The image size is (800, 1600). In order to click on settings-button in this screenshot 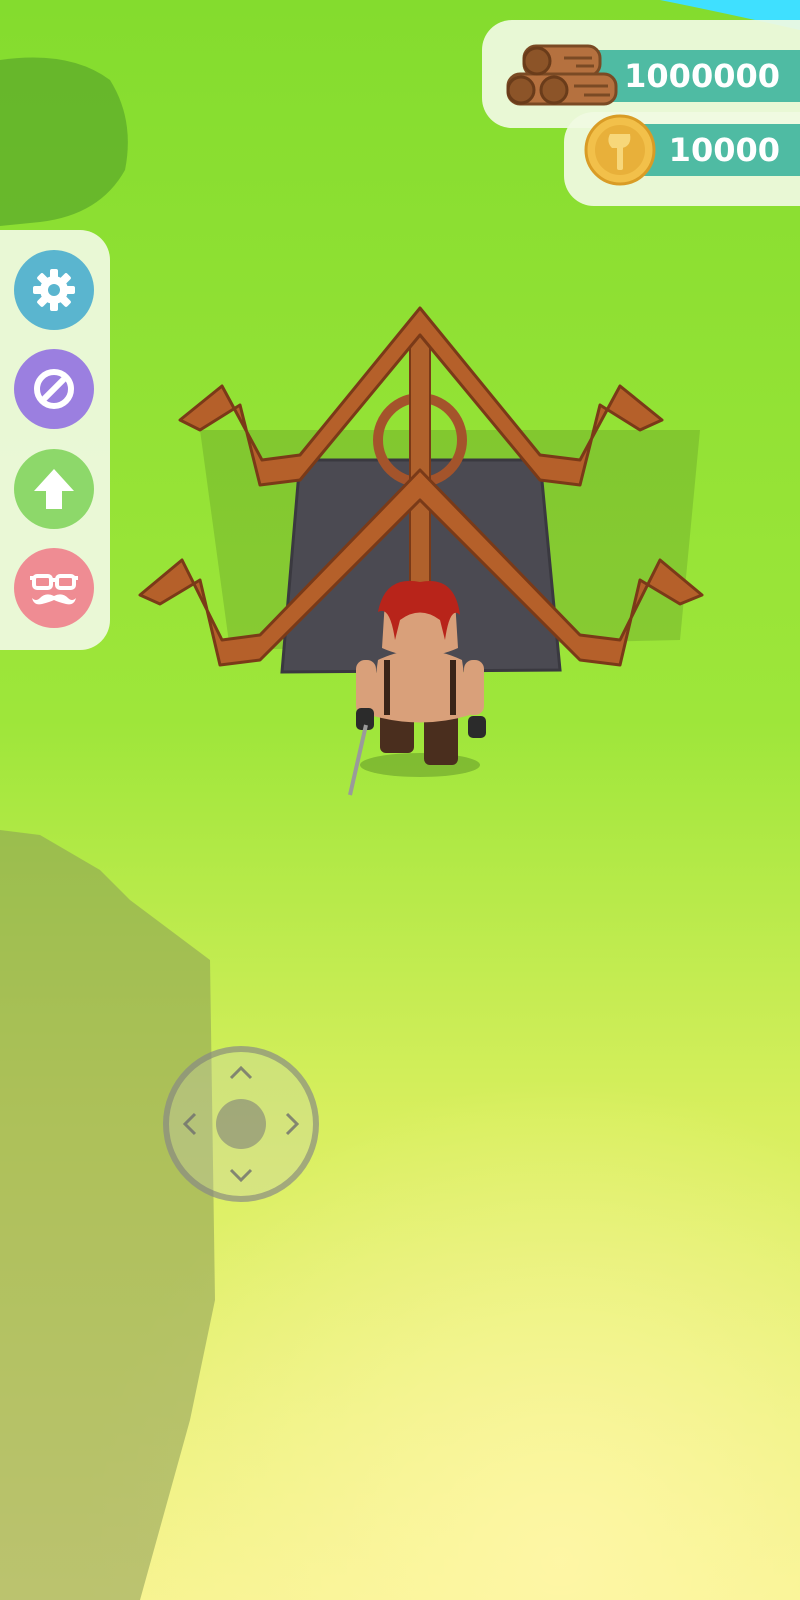, I will do `click(54, 290)`.